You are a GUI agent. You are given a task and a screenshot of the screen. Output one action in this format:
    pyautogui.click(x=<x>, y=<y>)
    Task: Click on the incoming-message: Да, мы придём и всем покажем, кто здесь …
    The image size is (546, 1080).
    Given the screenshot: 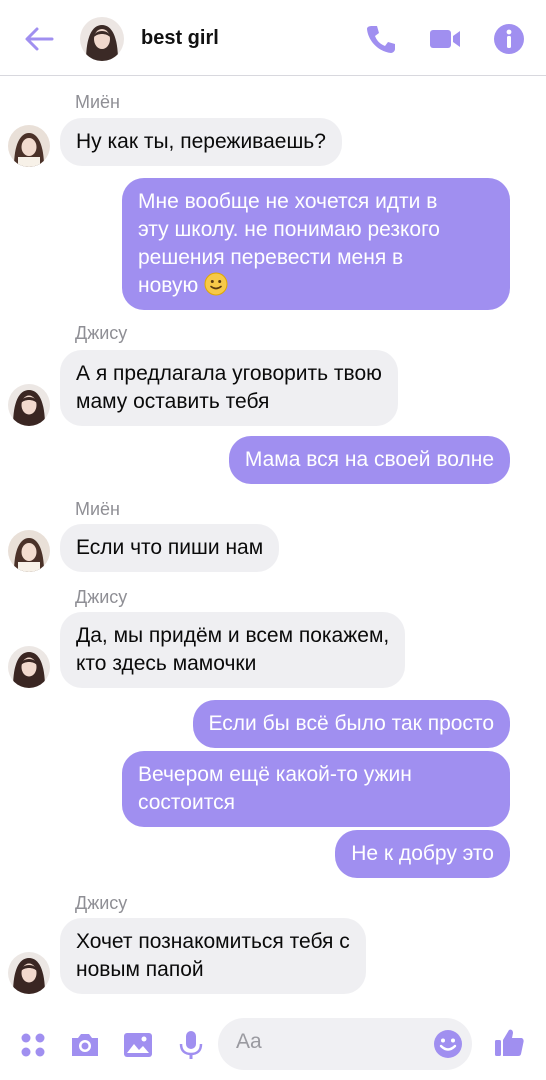 What is the action you would take?
    pyautogui.click(x=233, y=650)
    